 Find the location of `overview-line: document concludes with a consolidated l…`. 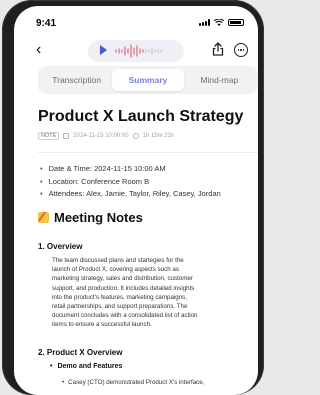

overview-line: document concludes with a consolidated l… is located at coordinates (125, 316).